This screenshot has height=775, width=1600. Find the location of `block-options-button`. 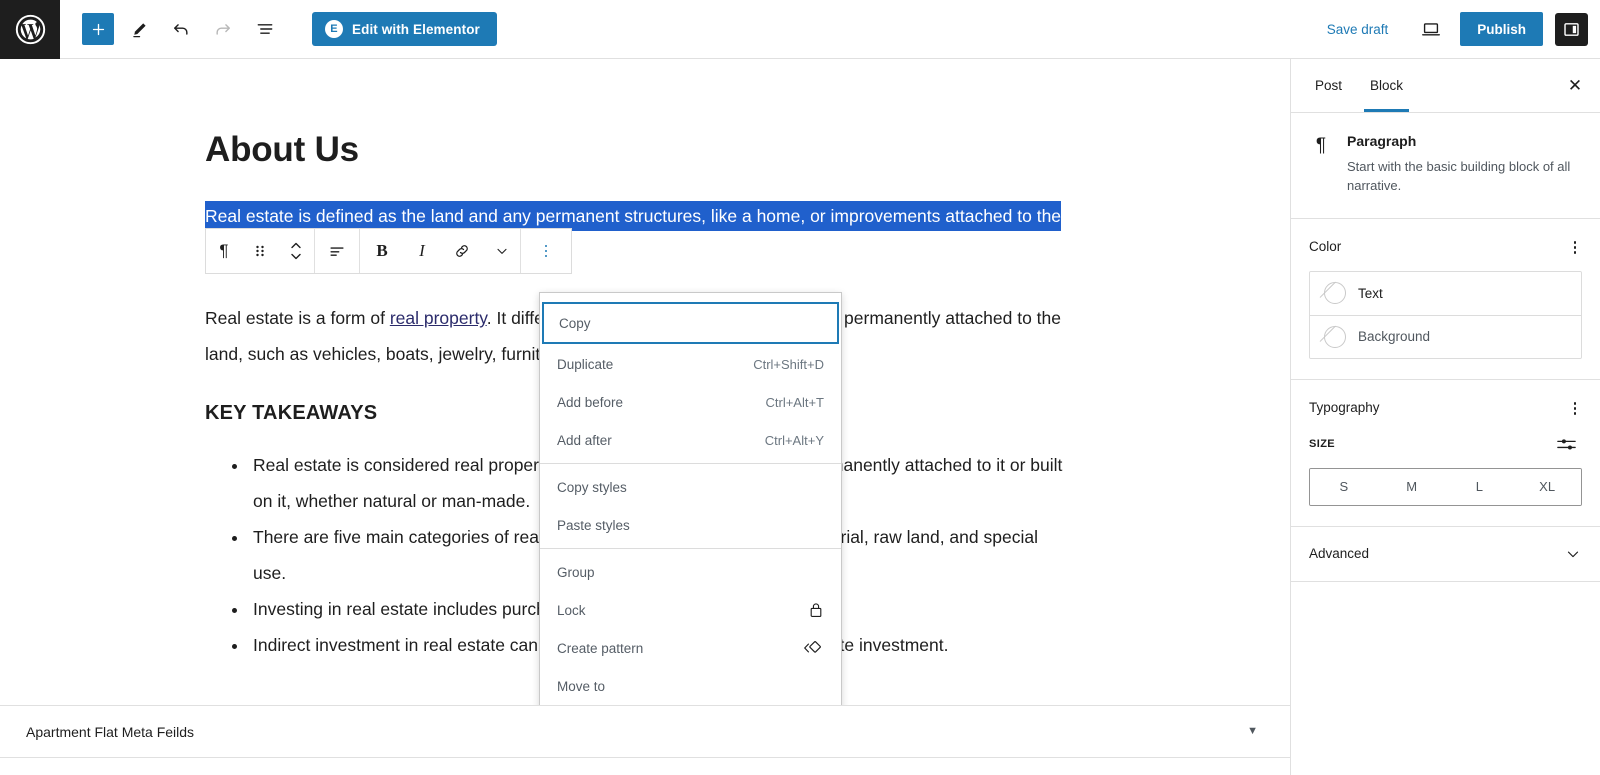

block-options-button is located at coordinates (546, 251).